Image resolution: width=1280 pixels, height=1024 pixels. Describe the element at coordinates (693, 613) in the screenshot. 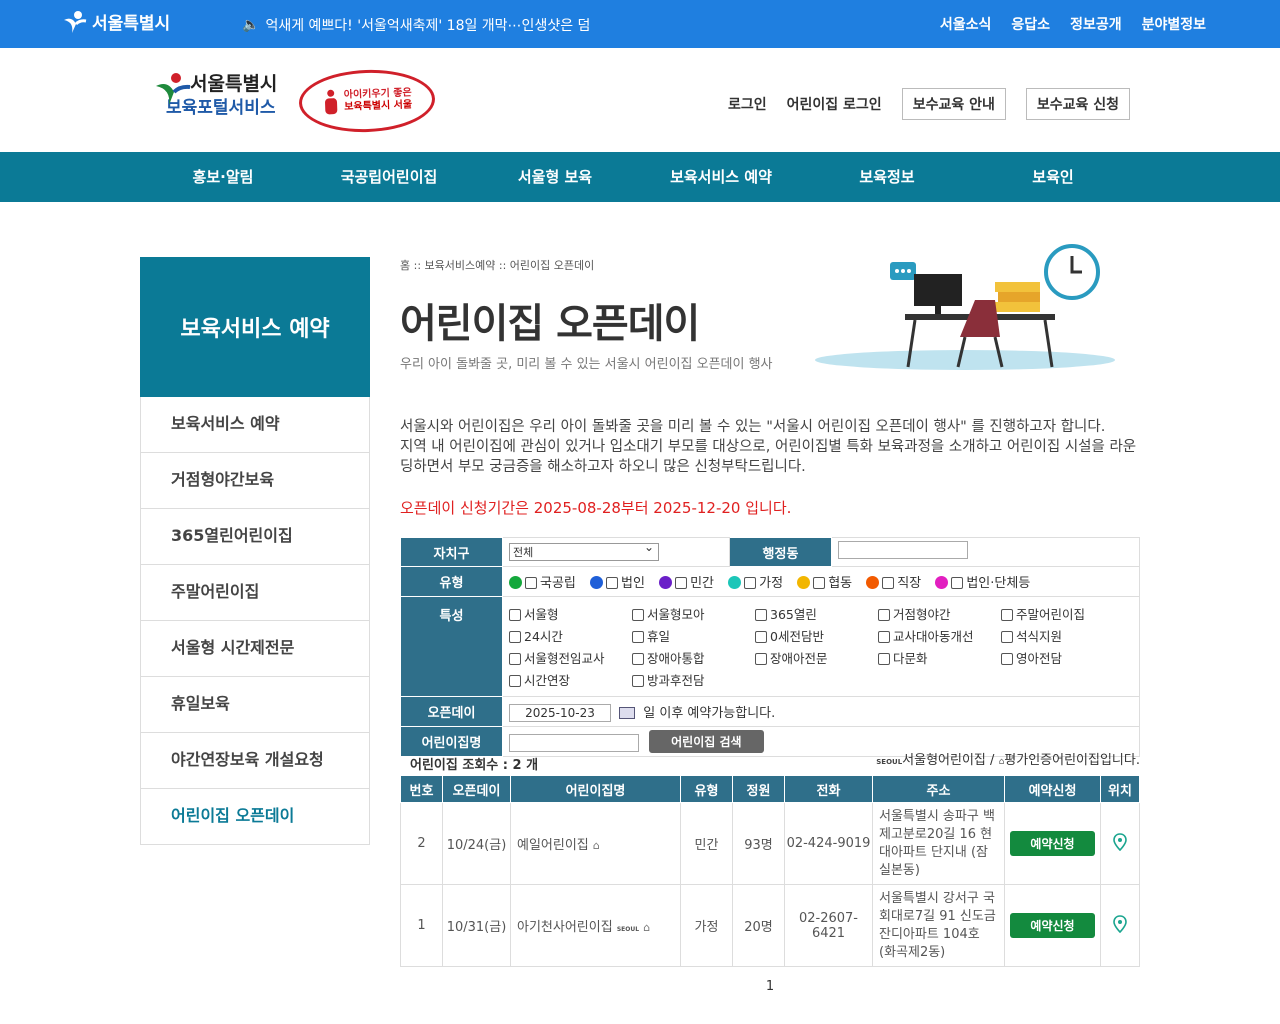

I see `feature-option: 서울형모아` at that location.